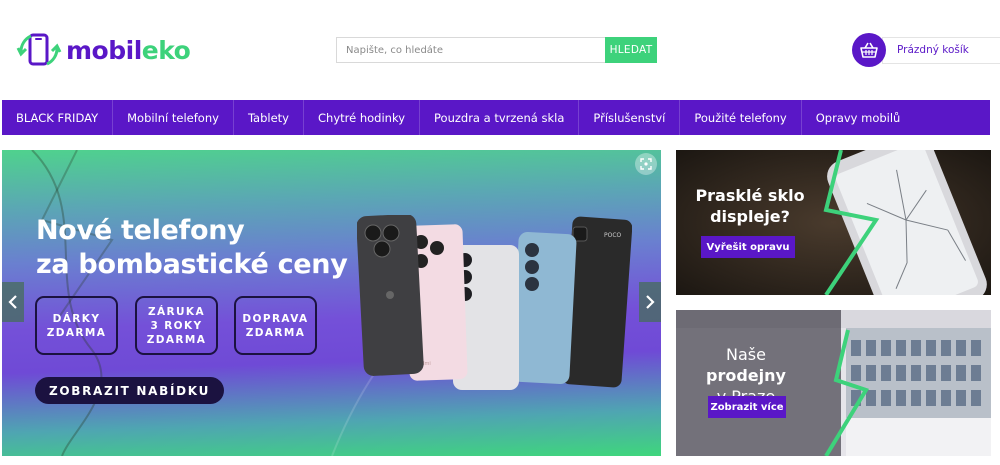 This screenshot has width=1000, height=465. I want to click on cart: Prázdný košík, so click(926, 50).